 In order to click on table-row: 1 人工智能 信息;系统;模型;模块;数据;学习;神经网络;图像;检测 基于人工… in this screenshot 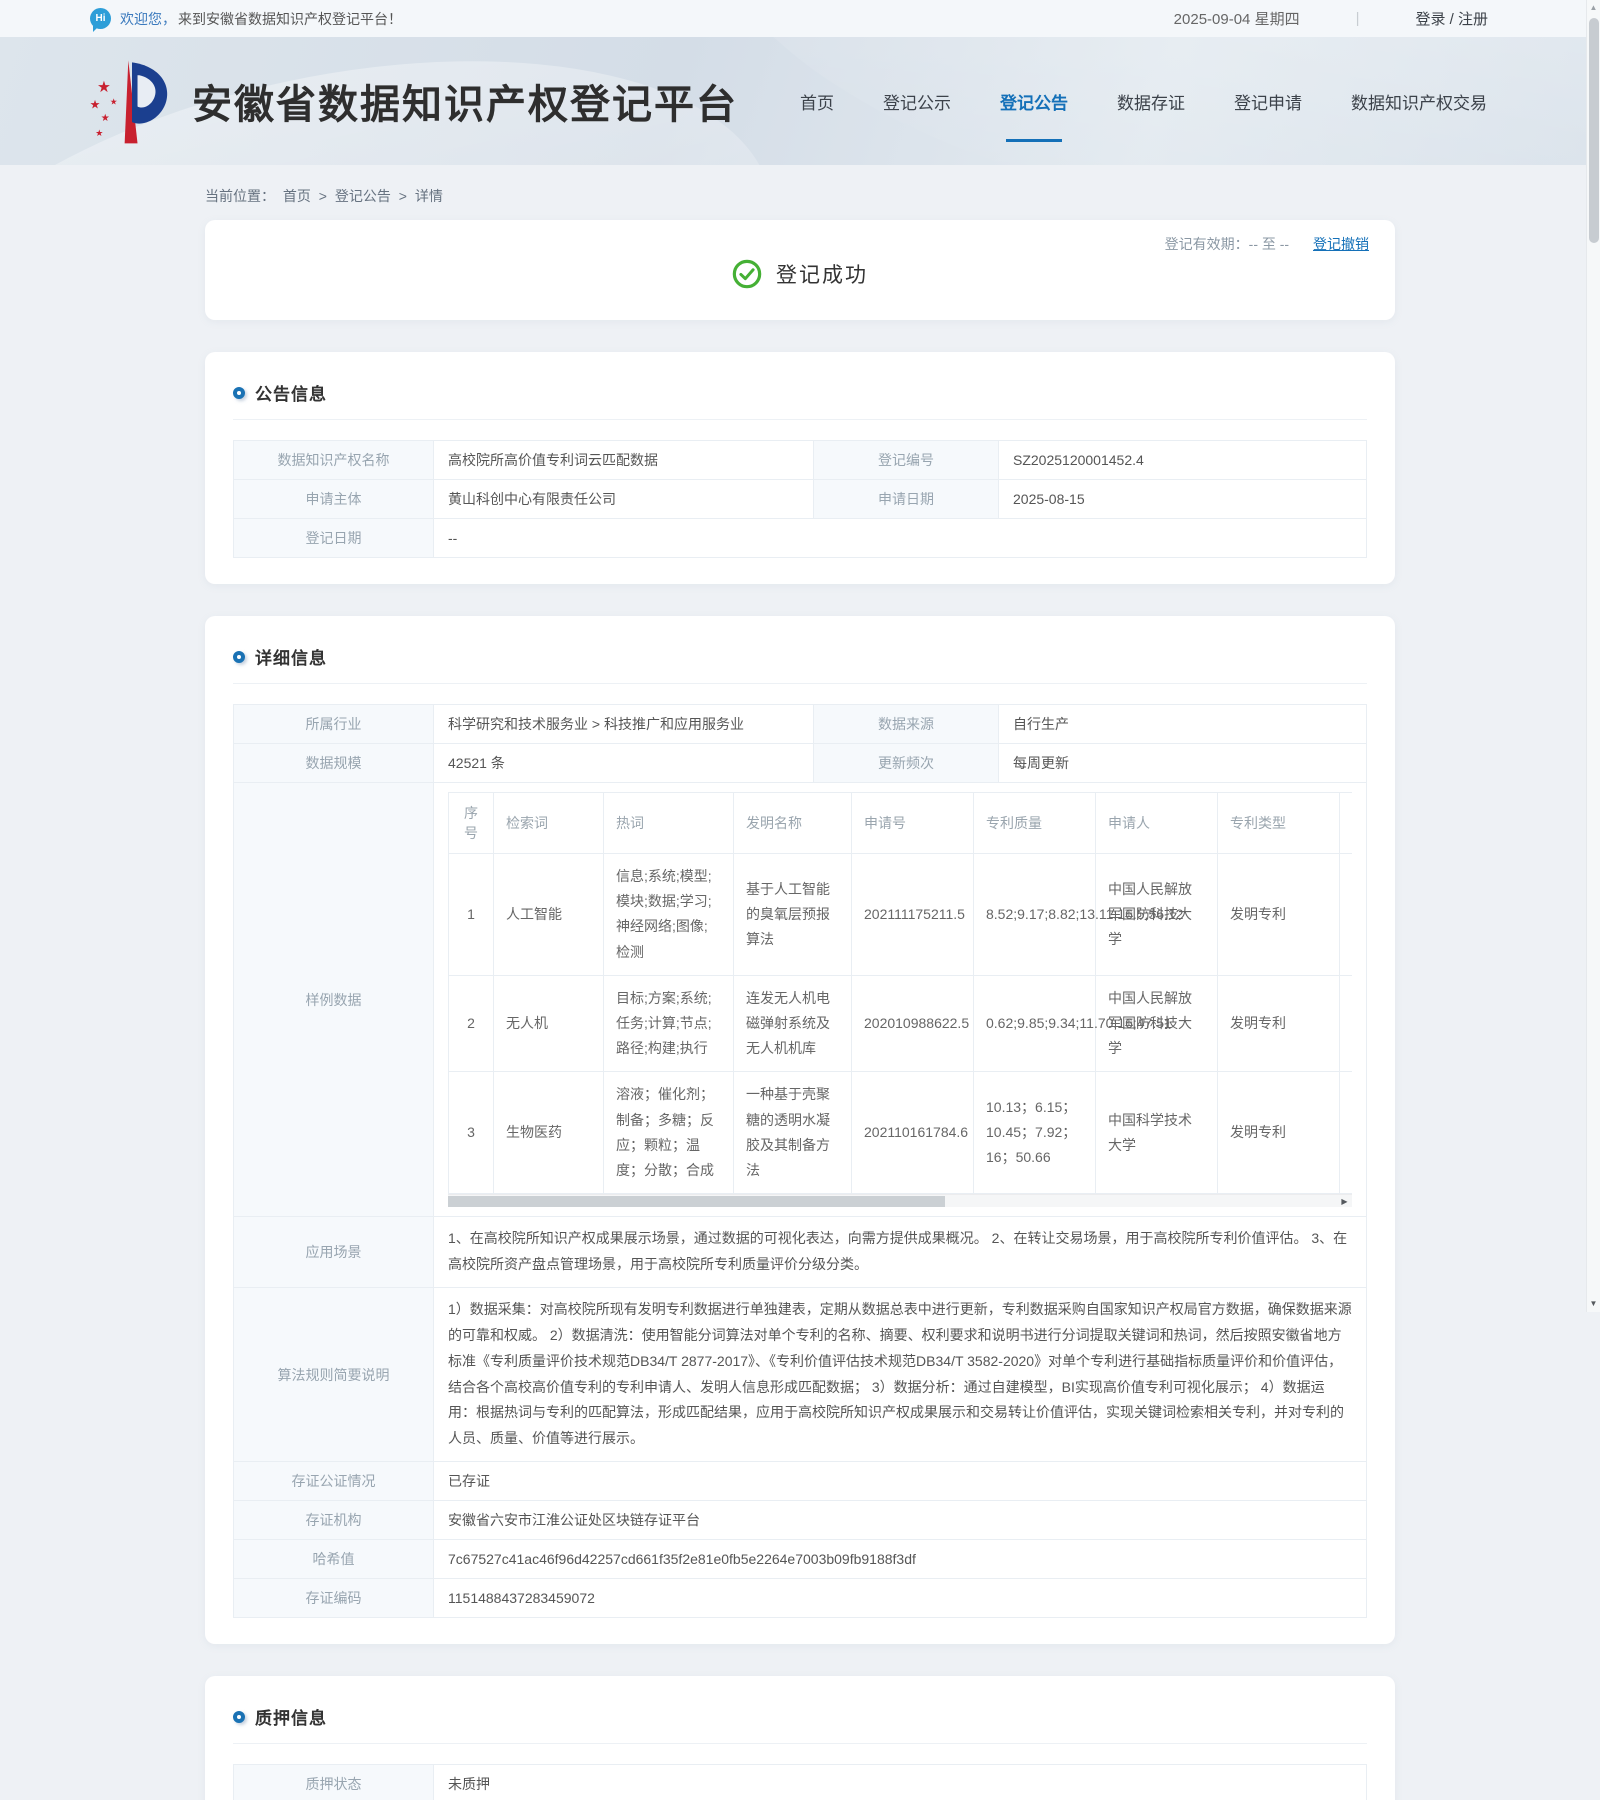, I will do `click(900, 914)`.